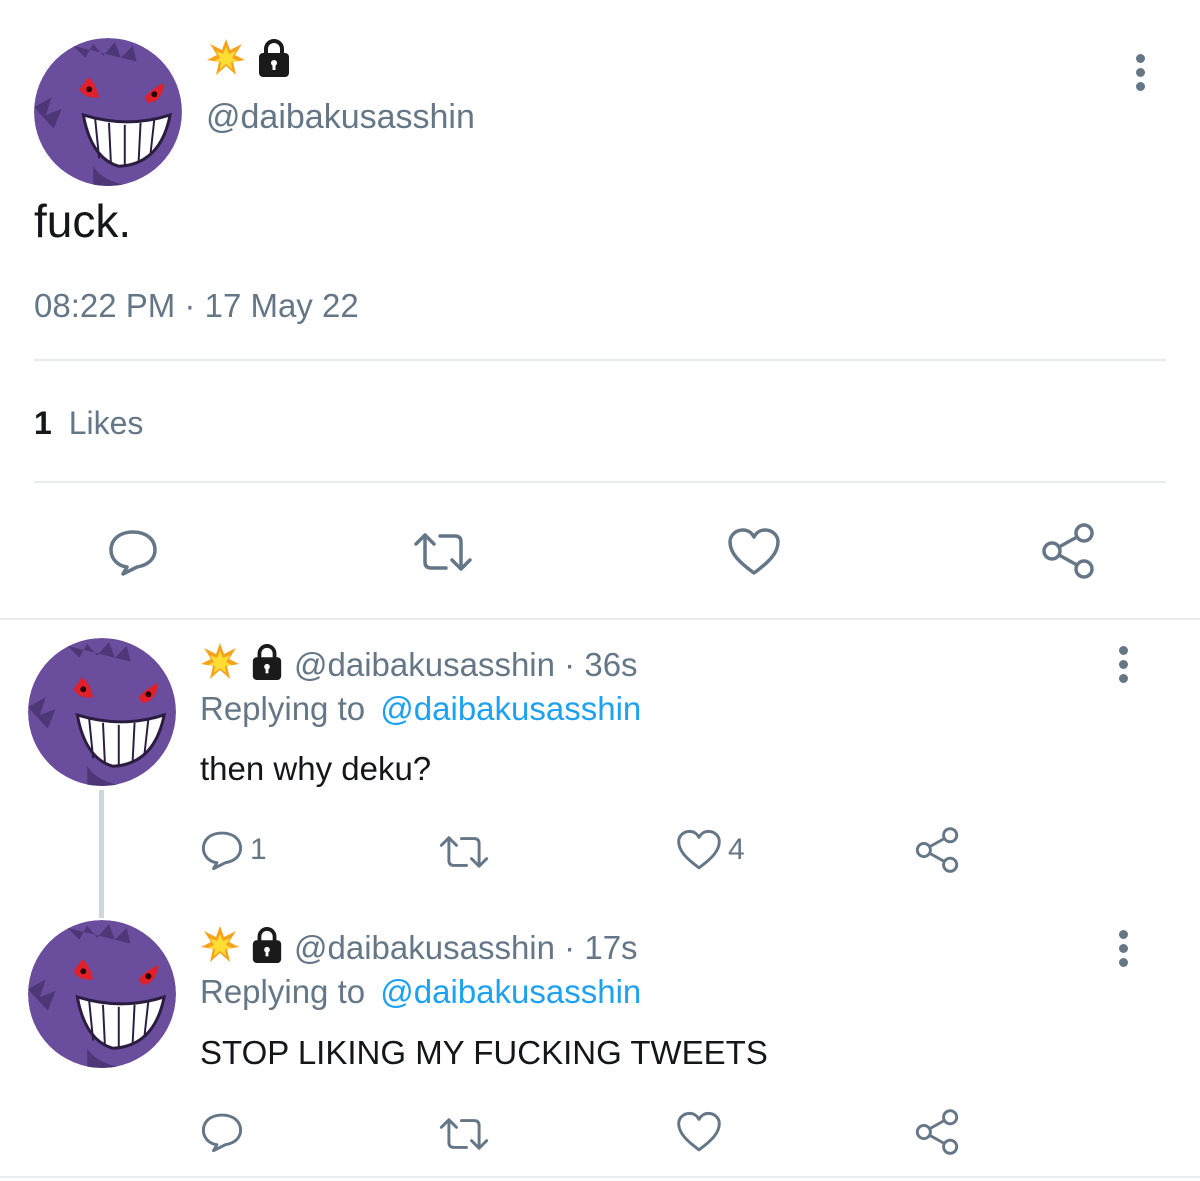 The image size is (1200, 1181). What do you see at coordinates (106, 423) in the screenshot?
I see `likes-label: Likes` at bounding box center [106, 423].